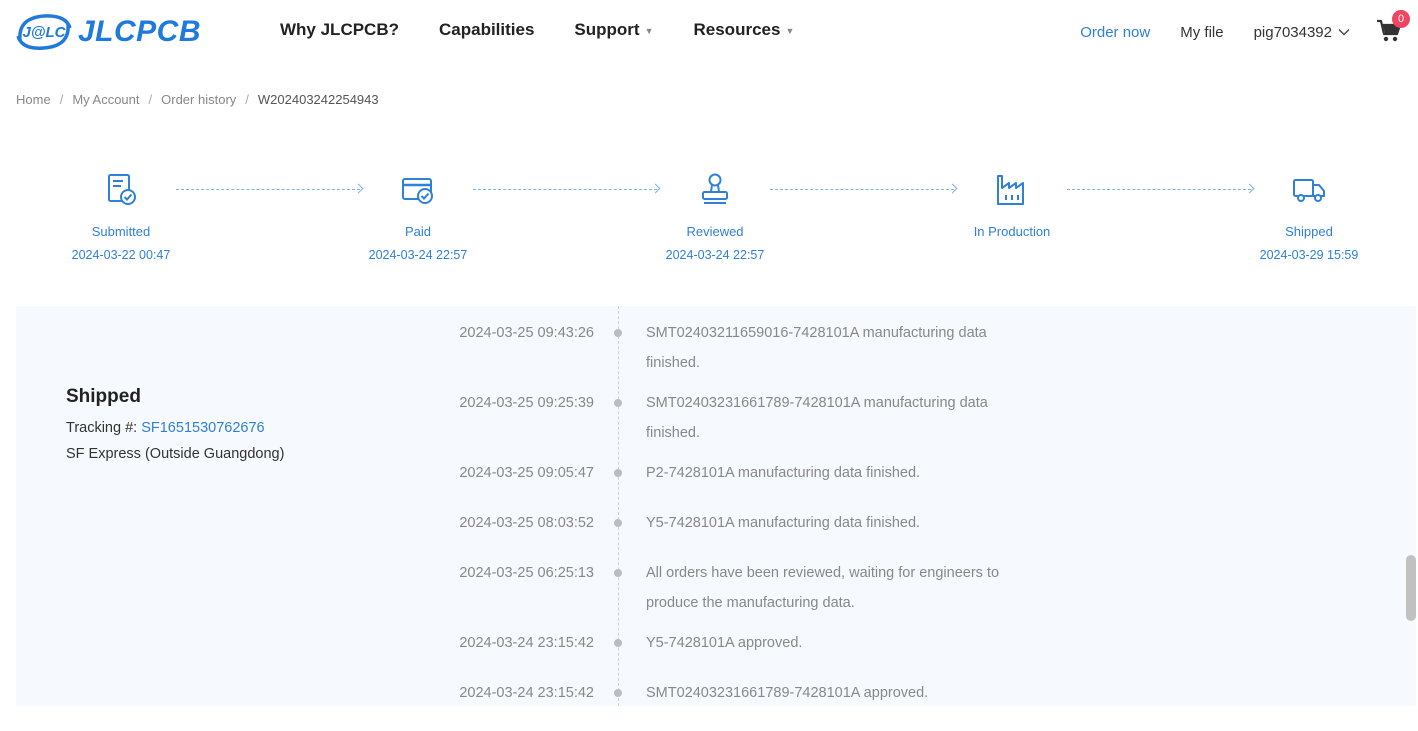  Describe the element at coordinates (418, 216) in the screenshot. I see `step-paid: Paid 2024-03-24 22:57` at that location.